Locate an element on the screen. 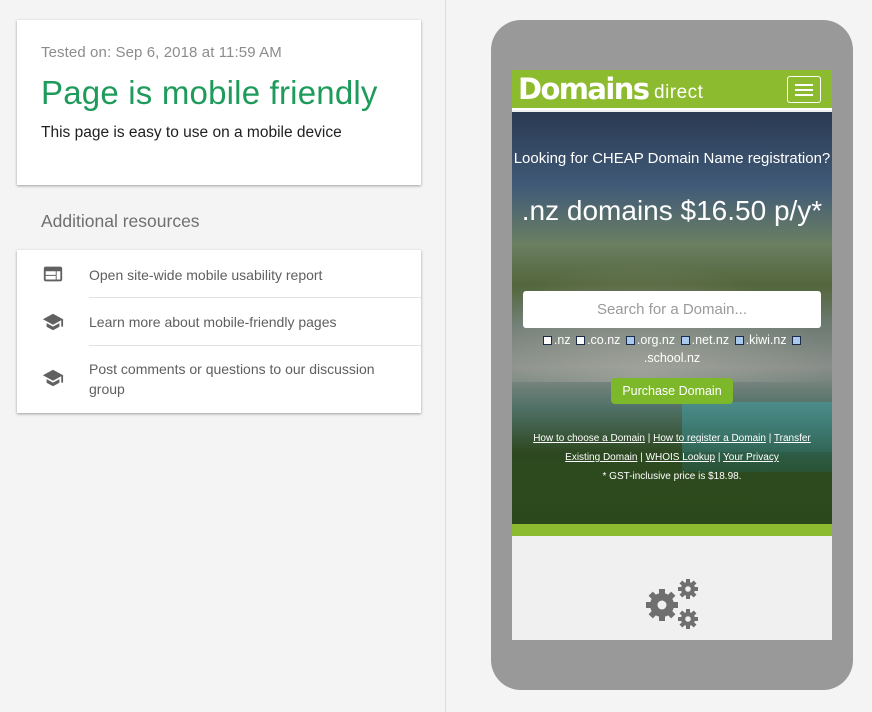 The width and height of the screenshot is (872, 712). resource-item-usability-report: Open site-wide mobile usability report is located at coordinates (219, 279).